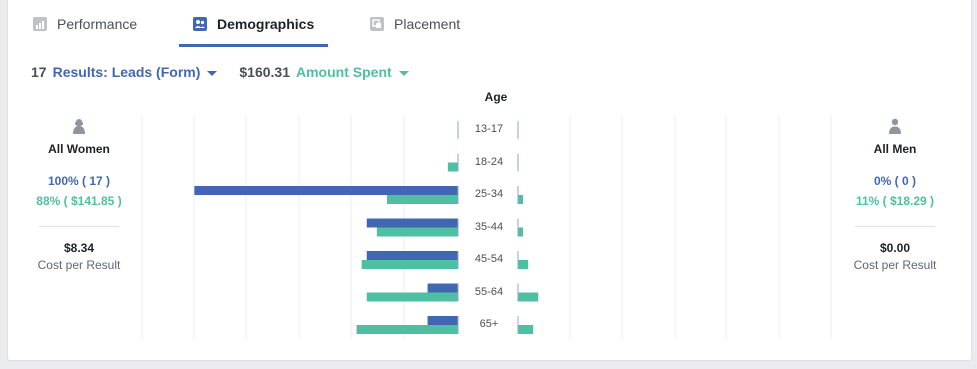 Image resolution: width=977 pixels, height=369 pixels. Describe the element at coordinates (489, 194) in the screenshot. I see `age-tick-label: 25-34` at that location.